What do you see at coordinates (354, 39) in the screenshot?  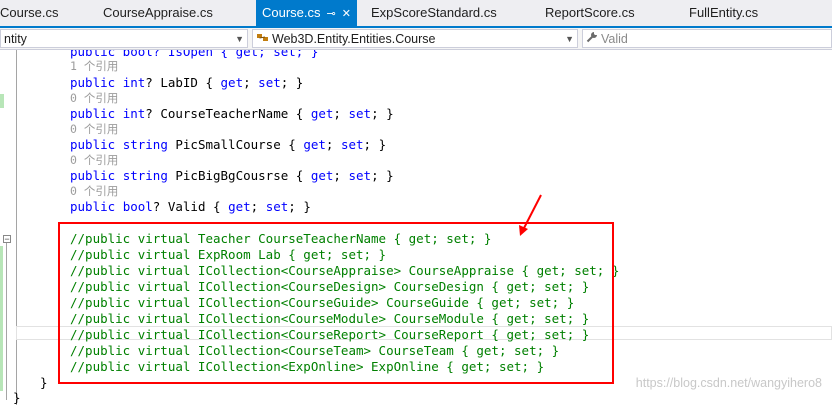 I see `type-dropdown-label: Web3D.Entity.Entities.Course` at bounding box center [354, 39].